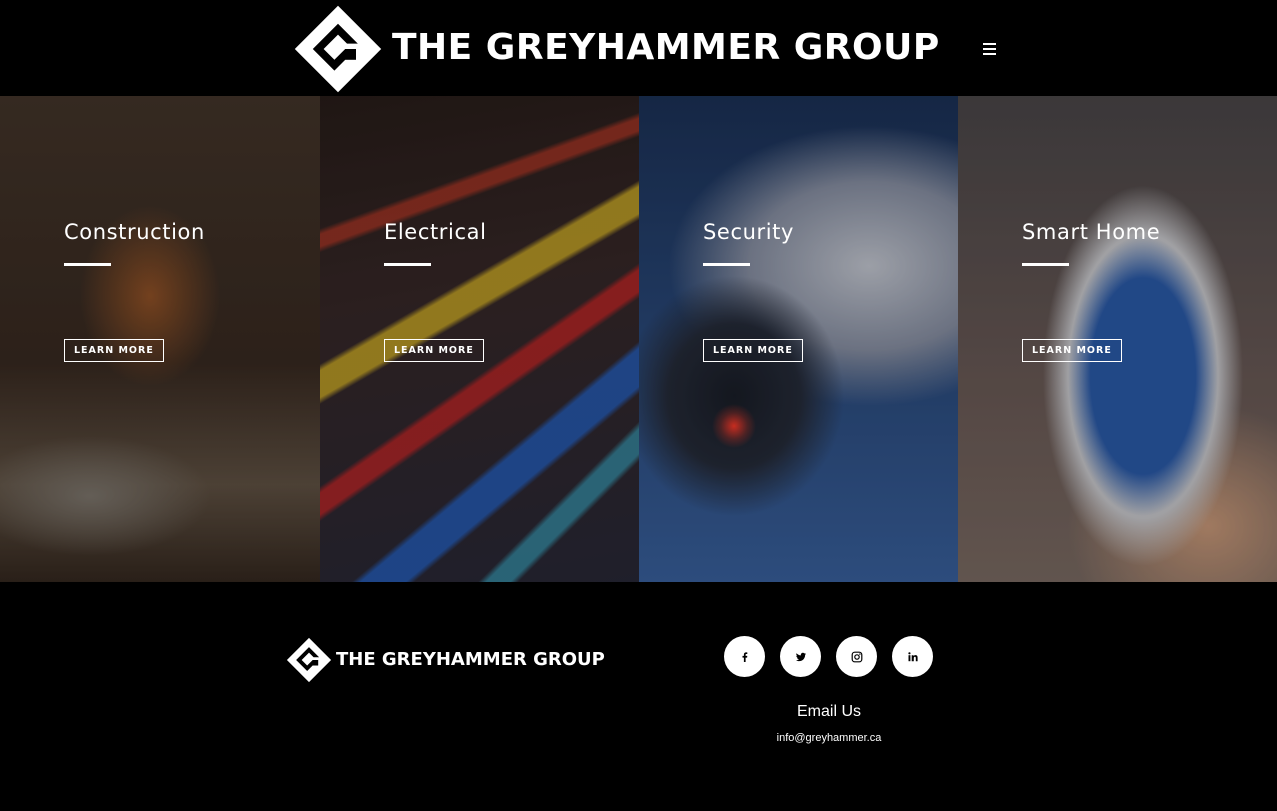 The image size is (1277, 811). Describe the element at coordinates (856, 656) in the screenshot. I see `instagram-icon` at that location.